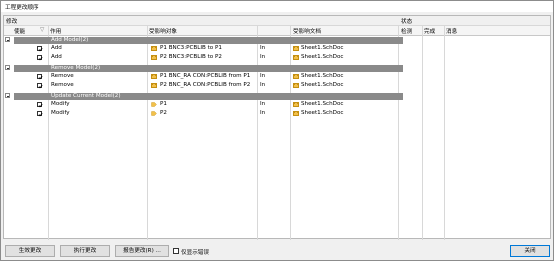 Image resolution: width=554 pixels, height=261 pixels. What do you see at coordinates (277, 31) in the screenshot?
I see `column-header-row: 使能 ▽ 作用 受影响对象 受影响文档 检测 完成 消息` at bounding box center [277, 31].